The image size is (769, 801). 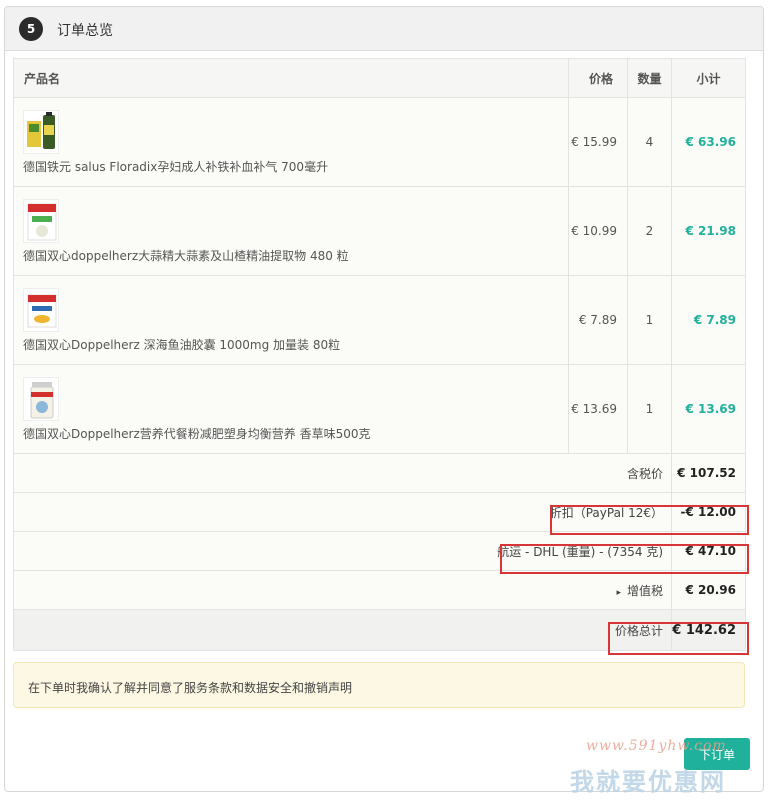 I want to click on shipping-highlight-box, so click(x=624, y=559).